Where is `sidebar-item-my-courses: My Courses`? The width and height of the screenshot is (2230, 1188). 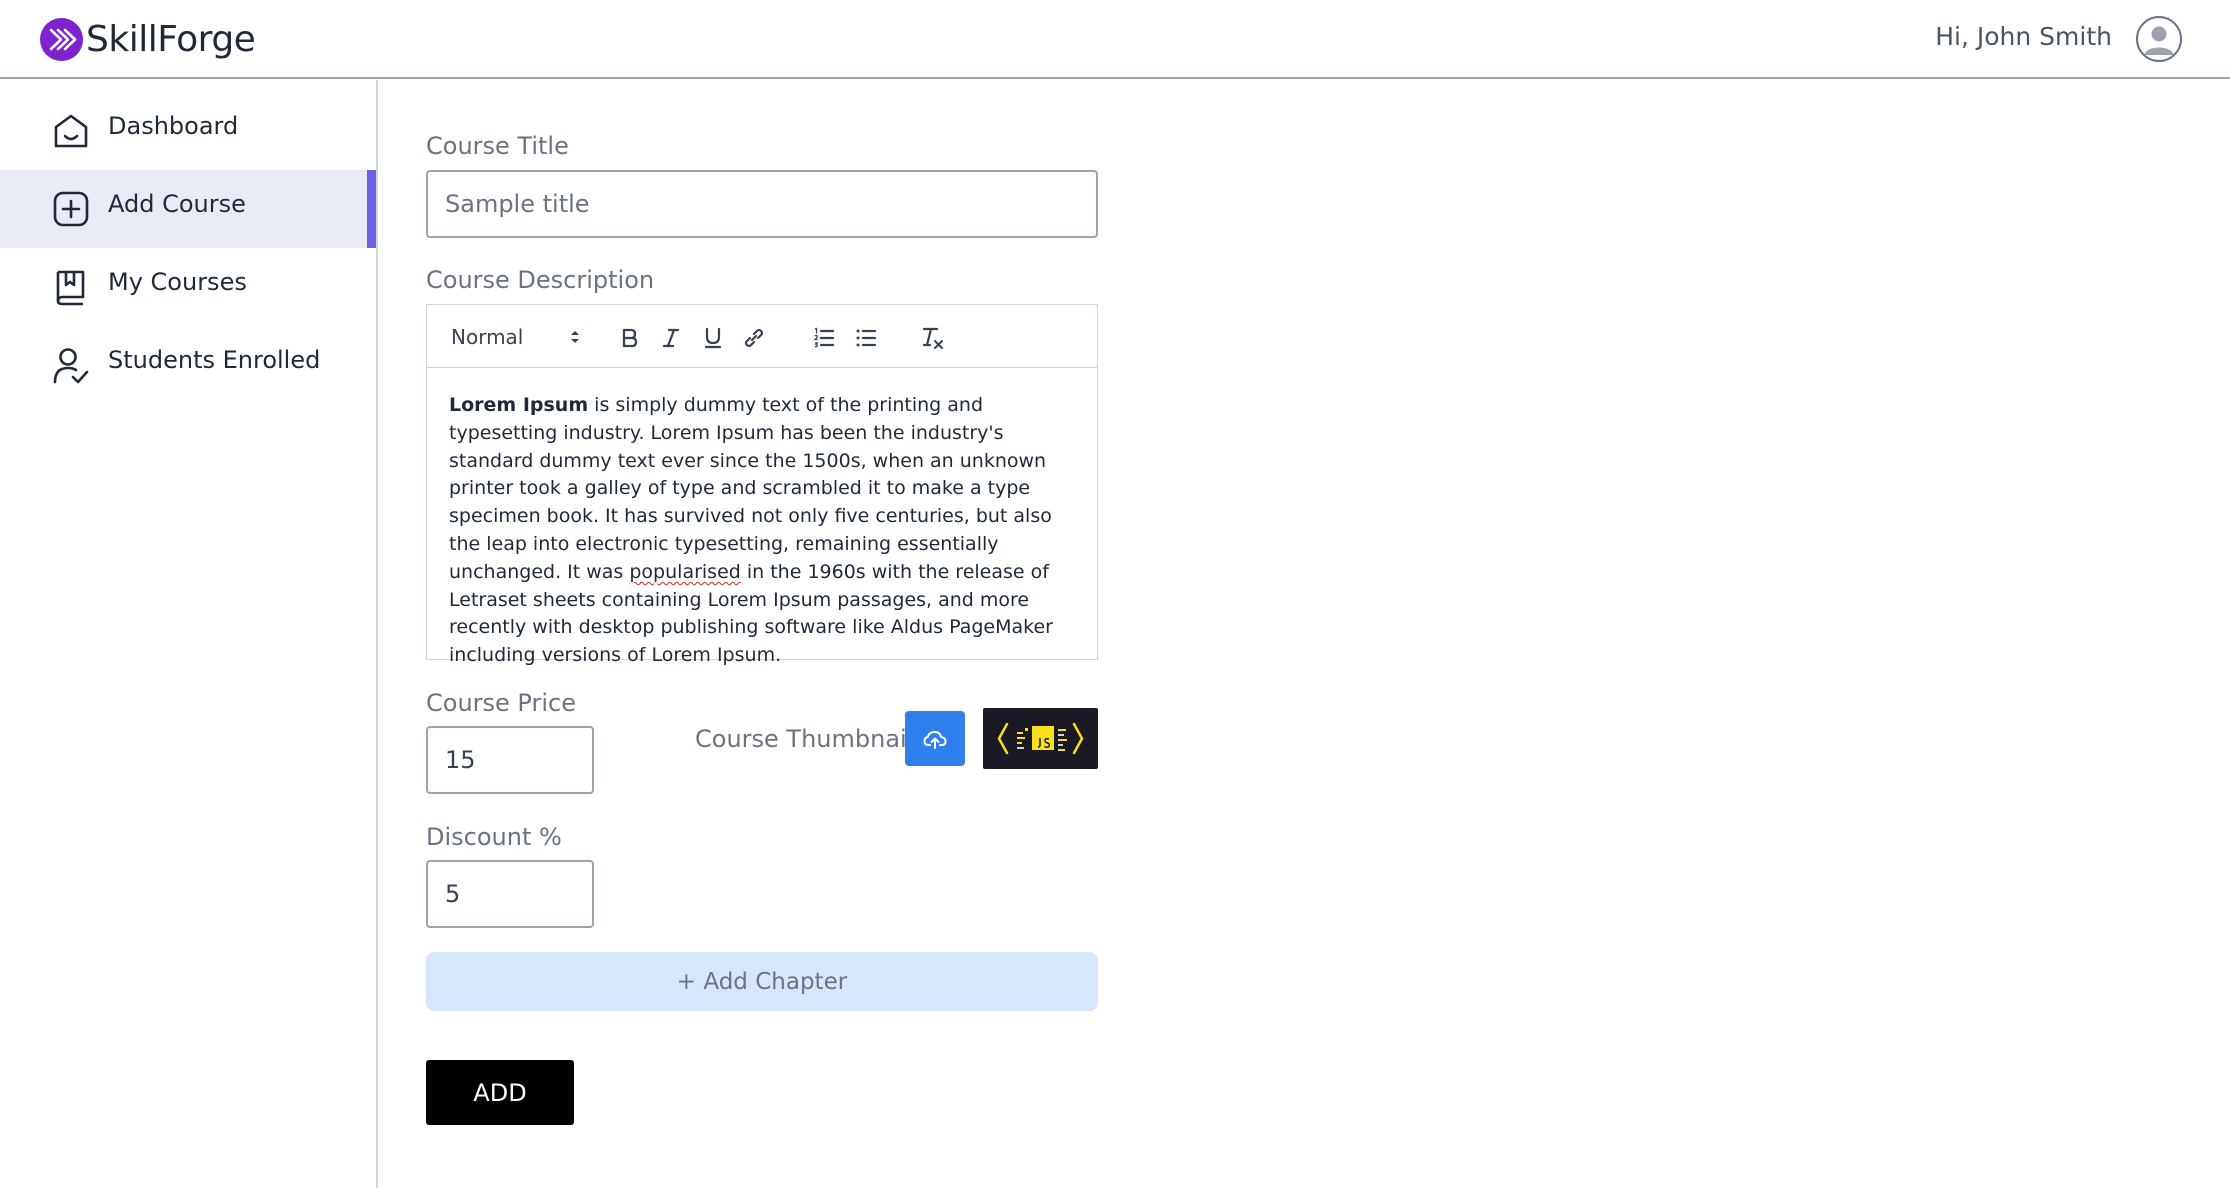
sidebar-item-my-courses: My Courses is located at coordinates (188, 287).